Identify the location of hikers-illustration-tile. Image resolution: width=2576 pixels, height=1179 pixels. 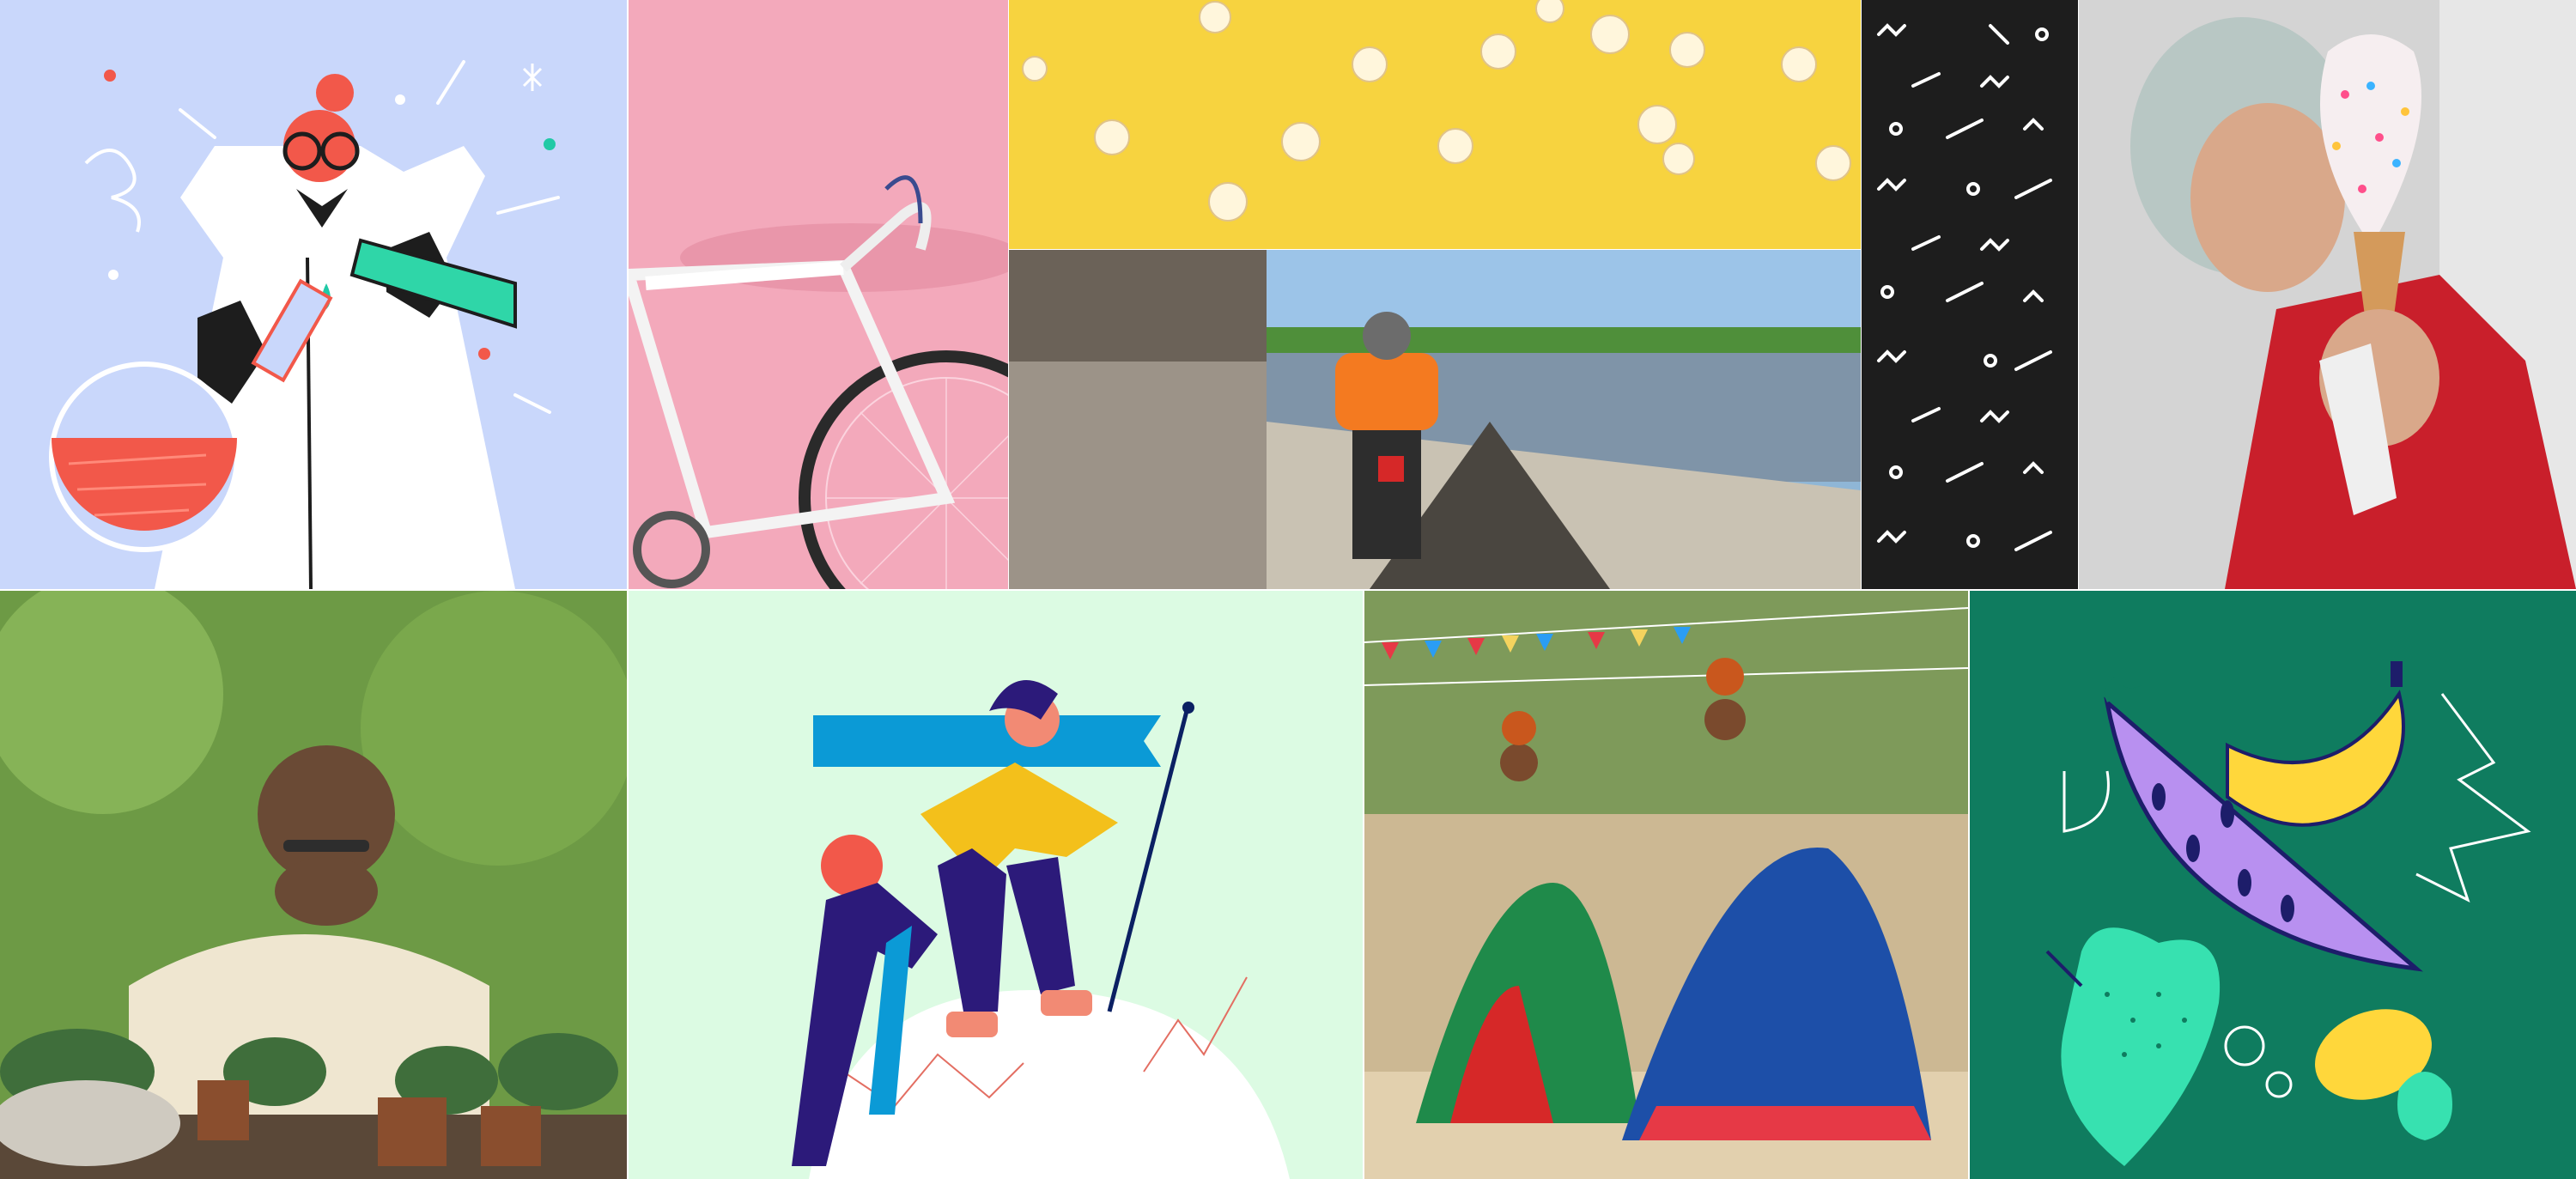
(996, 885).